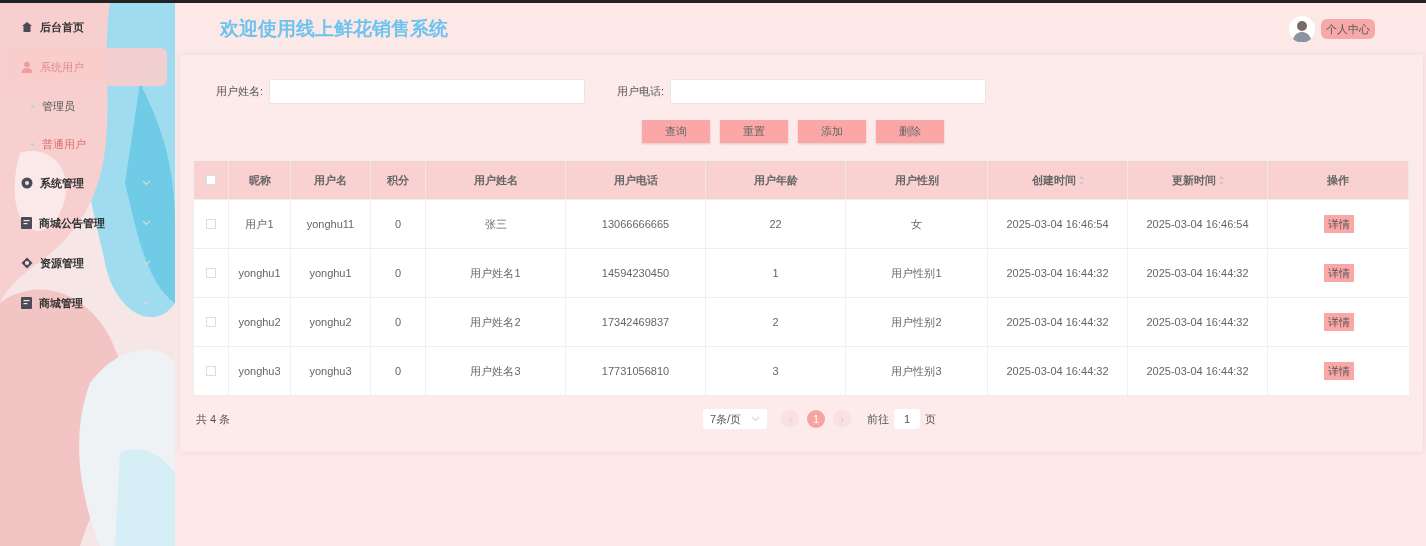  I want to click on table-cell-text: 1, so click(775, 273).